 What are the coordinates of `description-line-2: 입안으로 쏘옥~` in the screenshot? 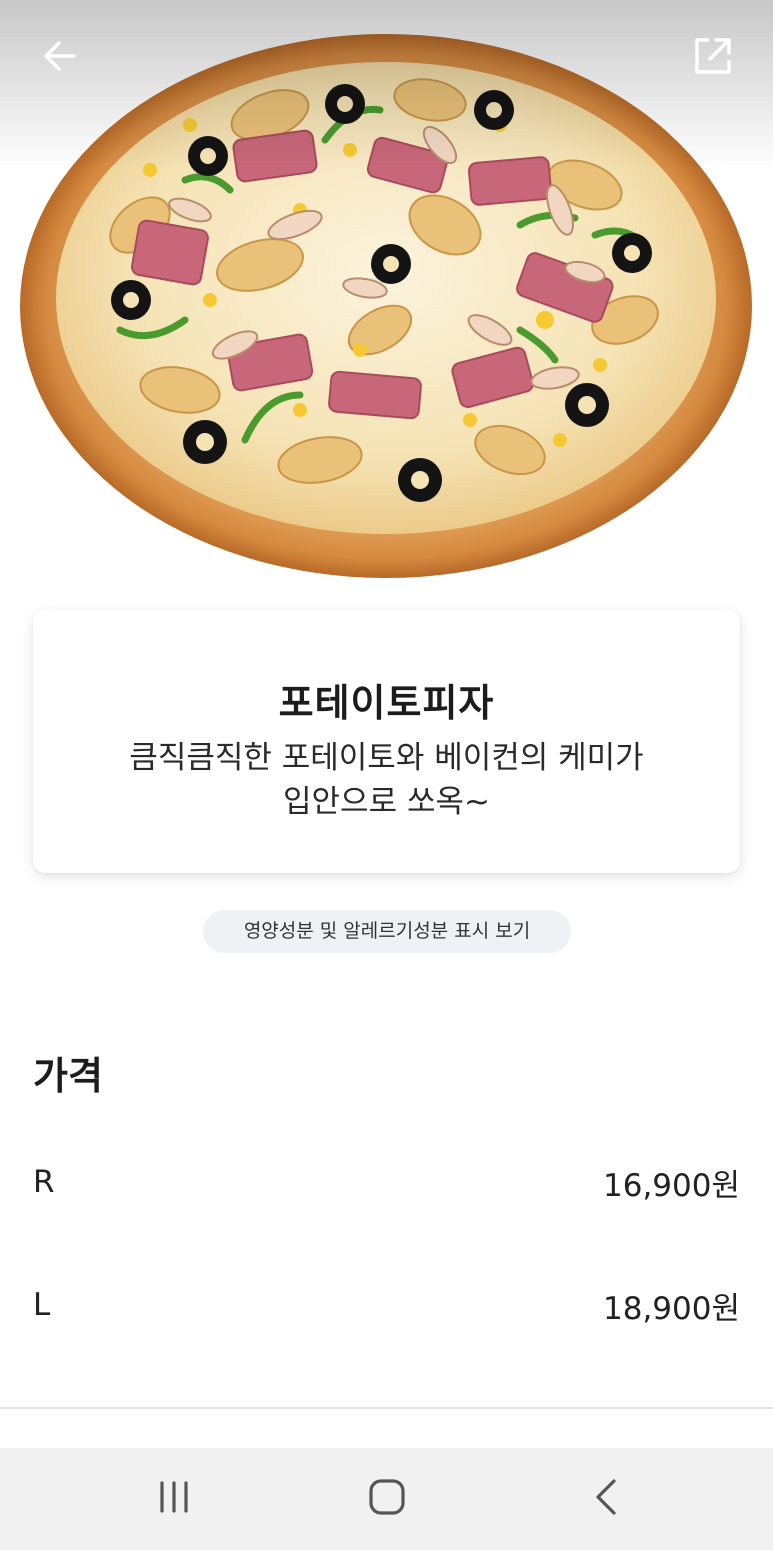 It's located at (386, 802).